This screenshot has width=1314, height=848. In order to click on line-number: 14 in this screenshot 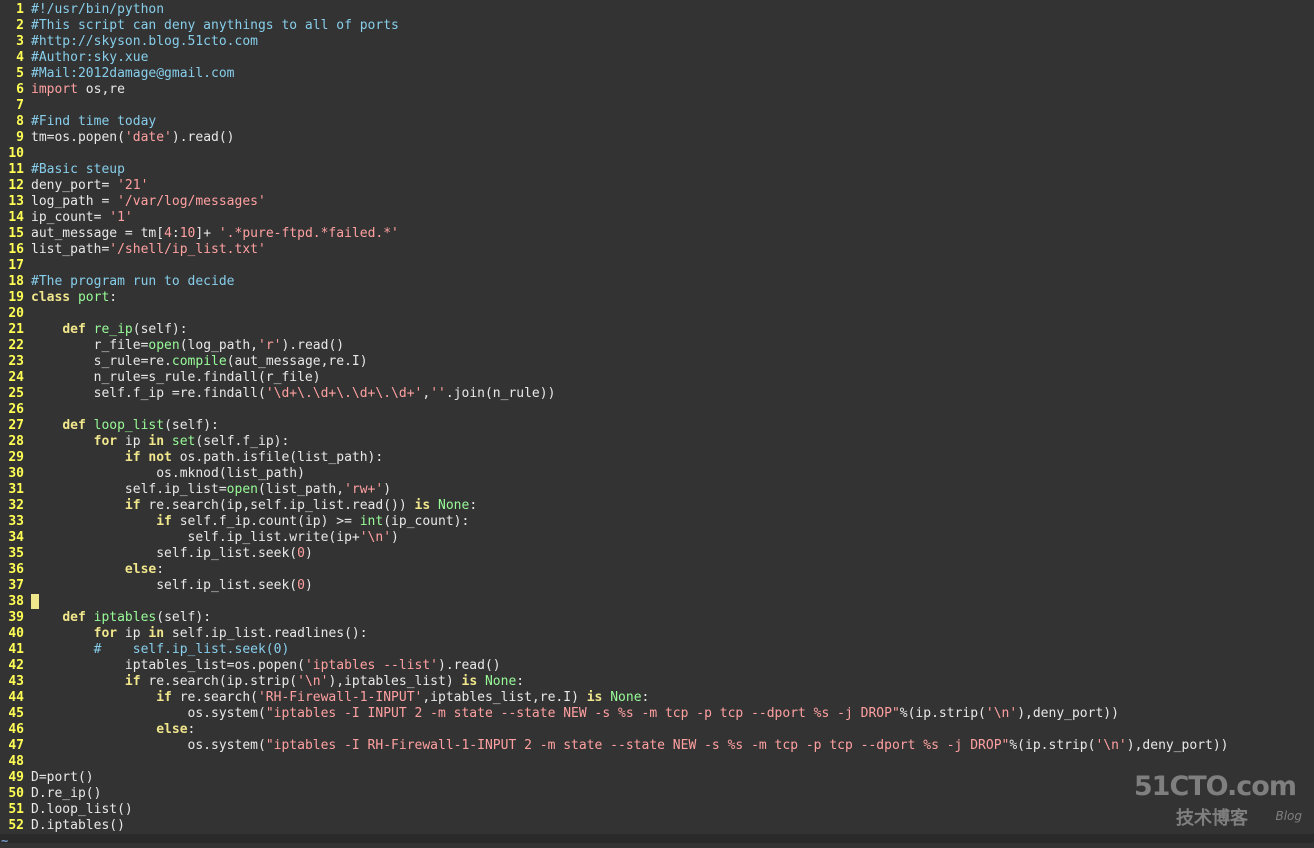, I will do `click(16, 217)`.